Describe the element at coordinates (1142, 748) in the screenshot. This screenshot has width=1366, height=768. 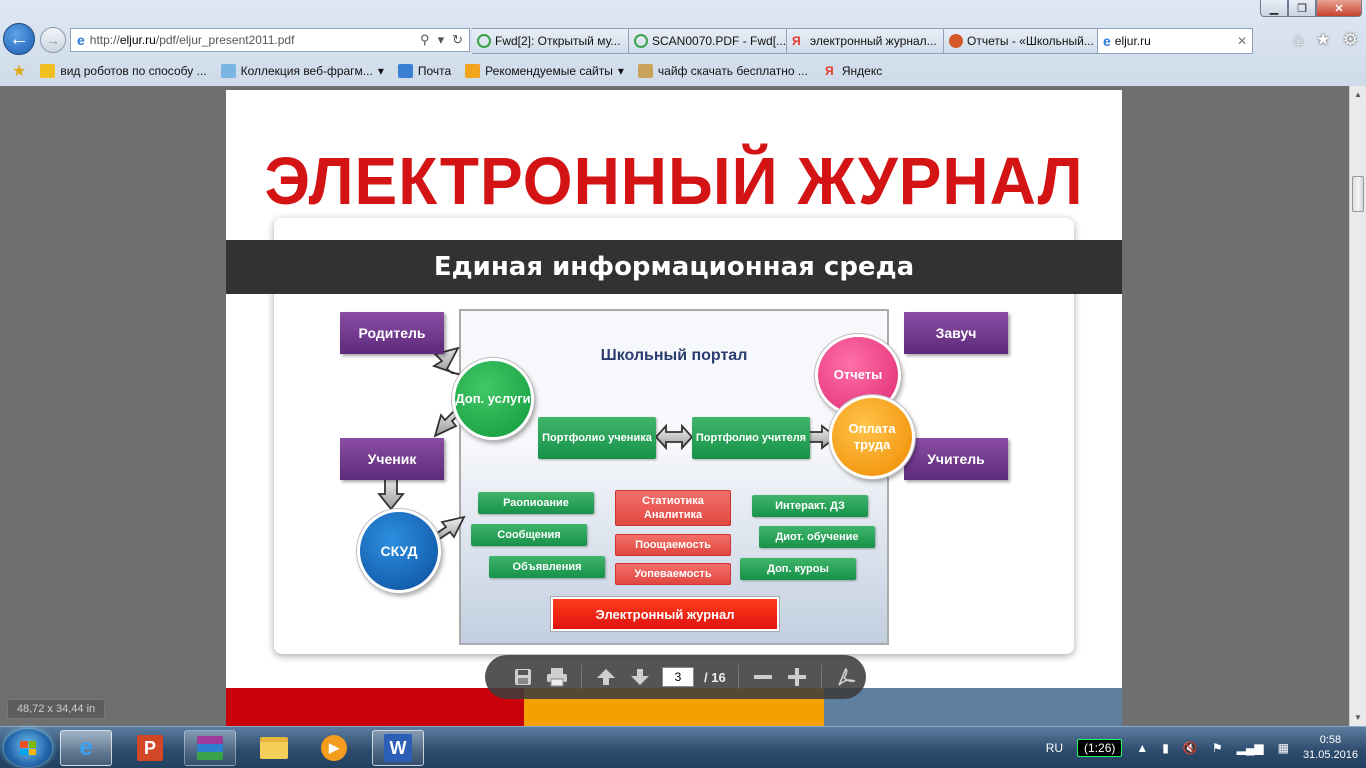
I see `show-hidden-icons-icon: ▲` at that location.